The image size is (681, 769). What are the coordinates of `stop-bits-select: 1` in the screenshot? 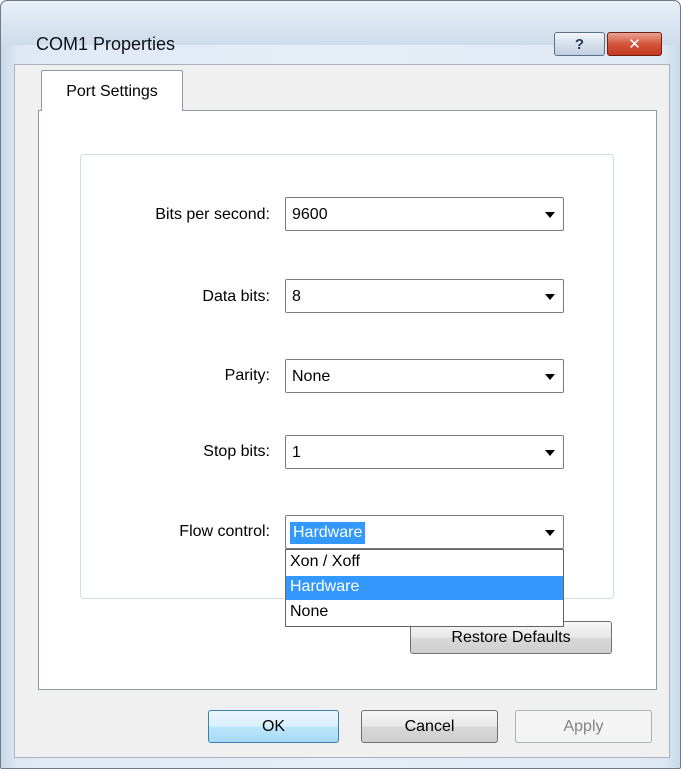 It's located at (424, 452).